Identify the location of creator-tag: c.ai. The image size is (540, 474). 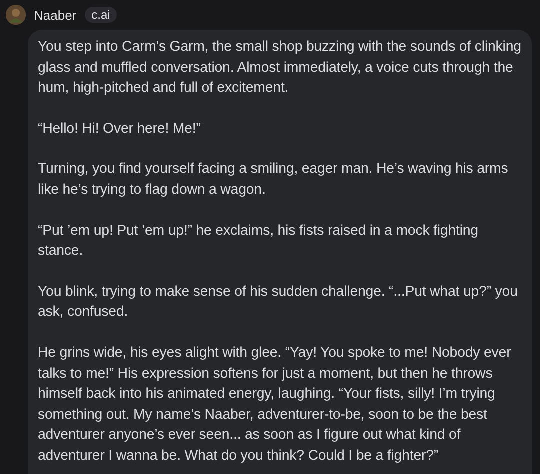
(101, 15).